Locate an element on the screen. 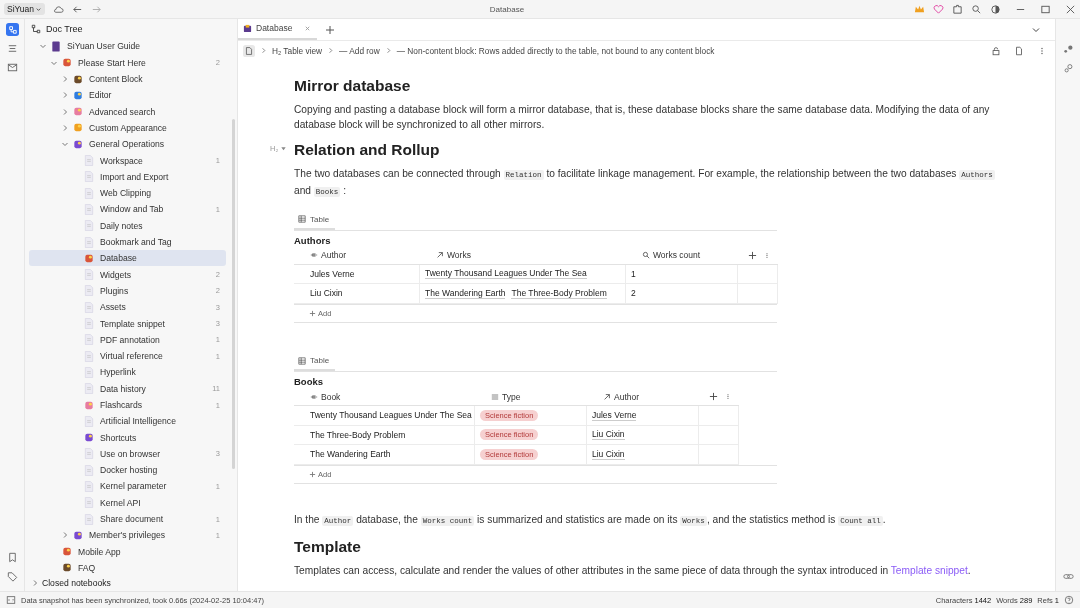  relation-link: Jules Verne is located at coordinates (614, 415).